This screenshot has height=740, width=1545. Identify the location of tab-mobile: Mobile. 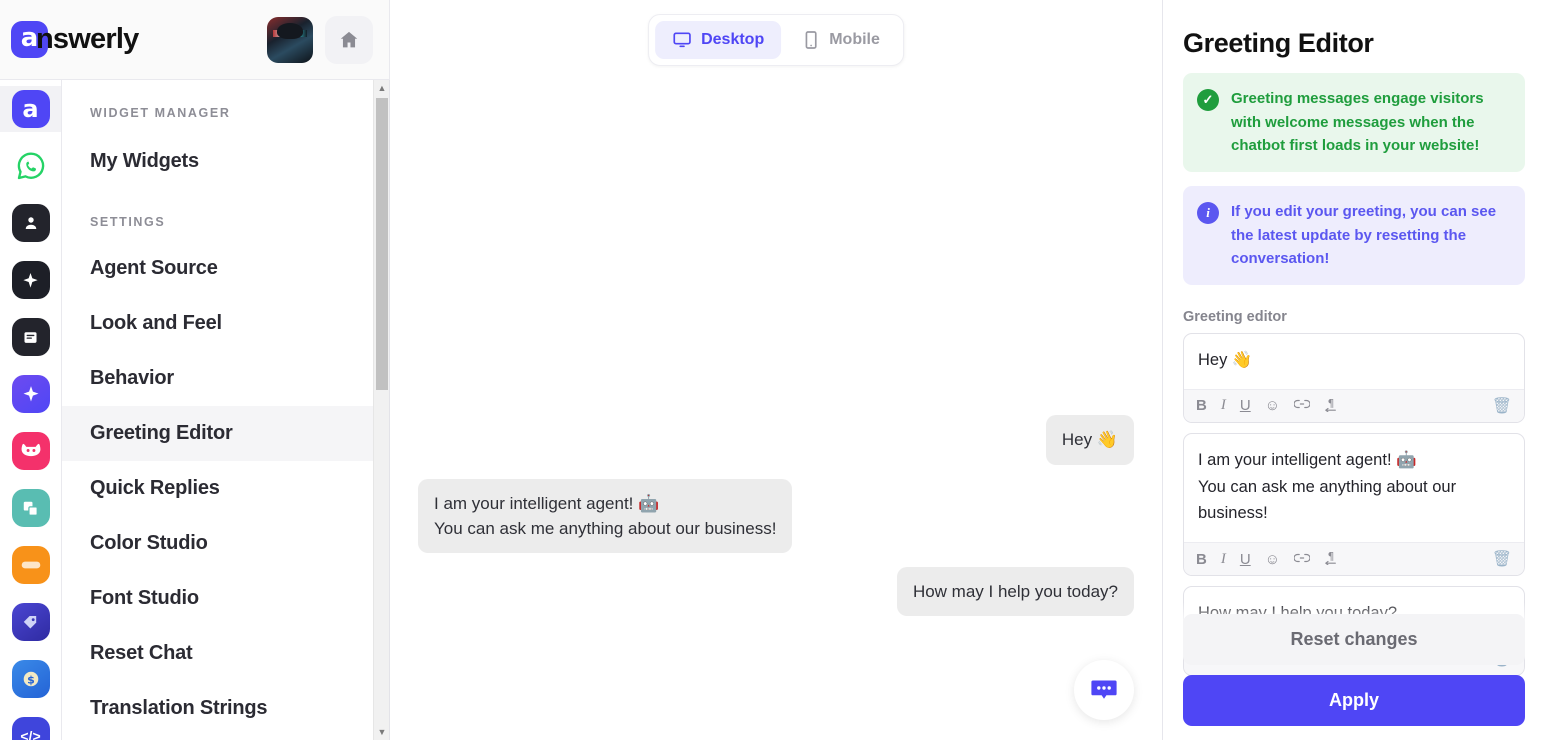
(841, 40).